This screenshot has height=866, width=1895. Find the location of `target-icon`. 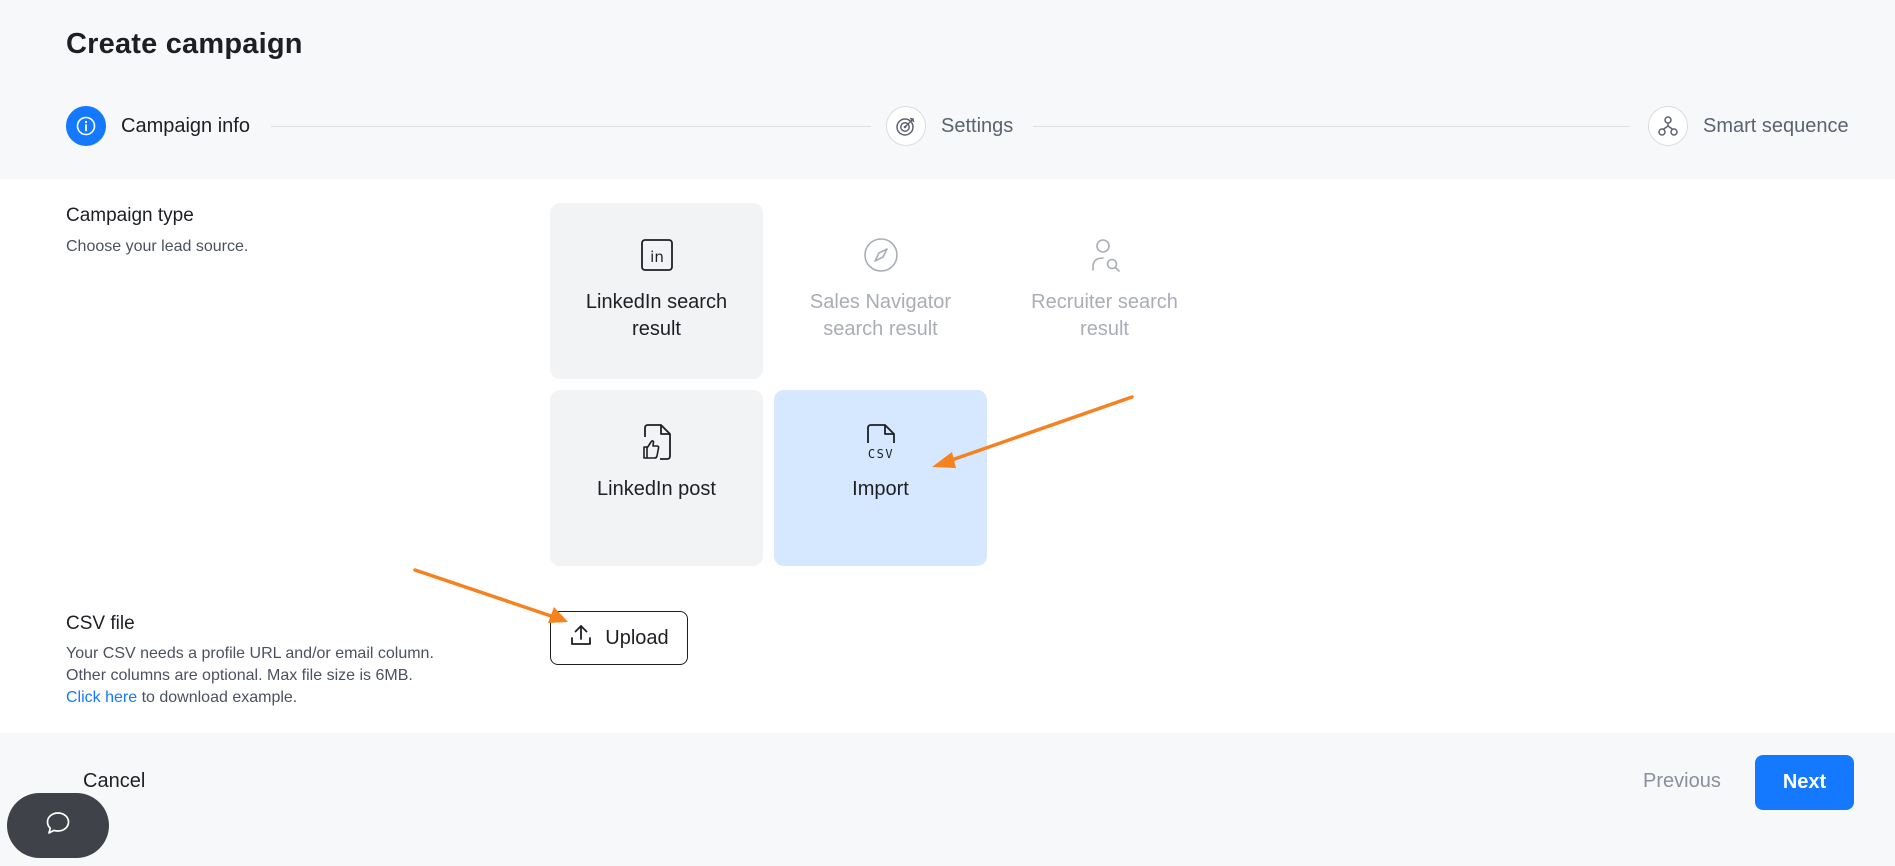

target-icon is located at coordinates (906, 126).